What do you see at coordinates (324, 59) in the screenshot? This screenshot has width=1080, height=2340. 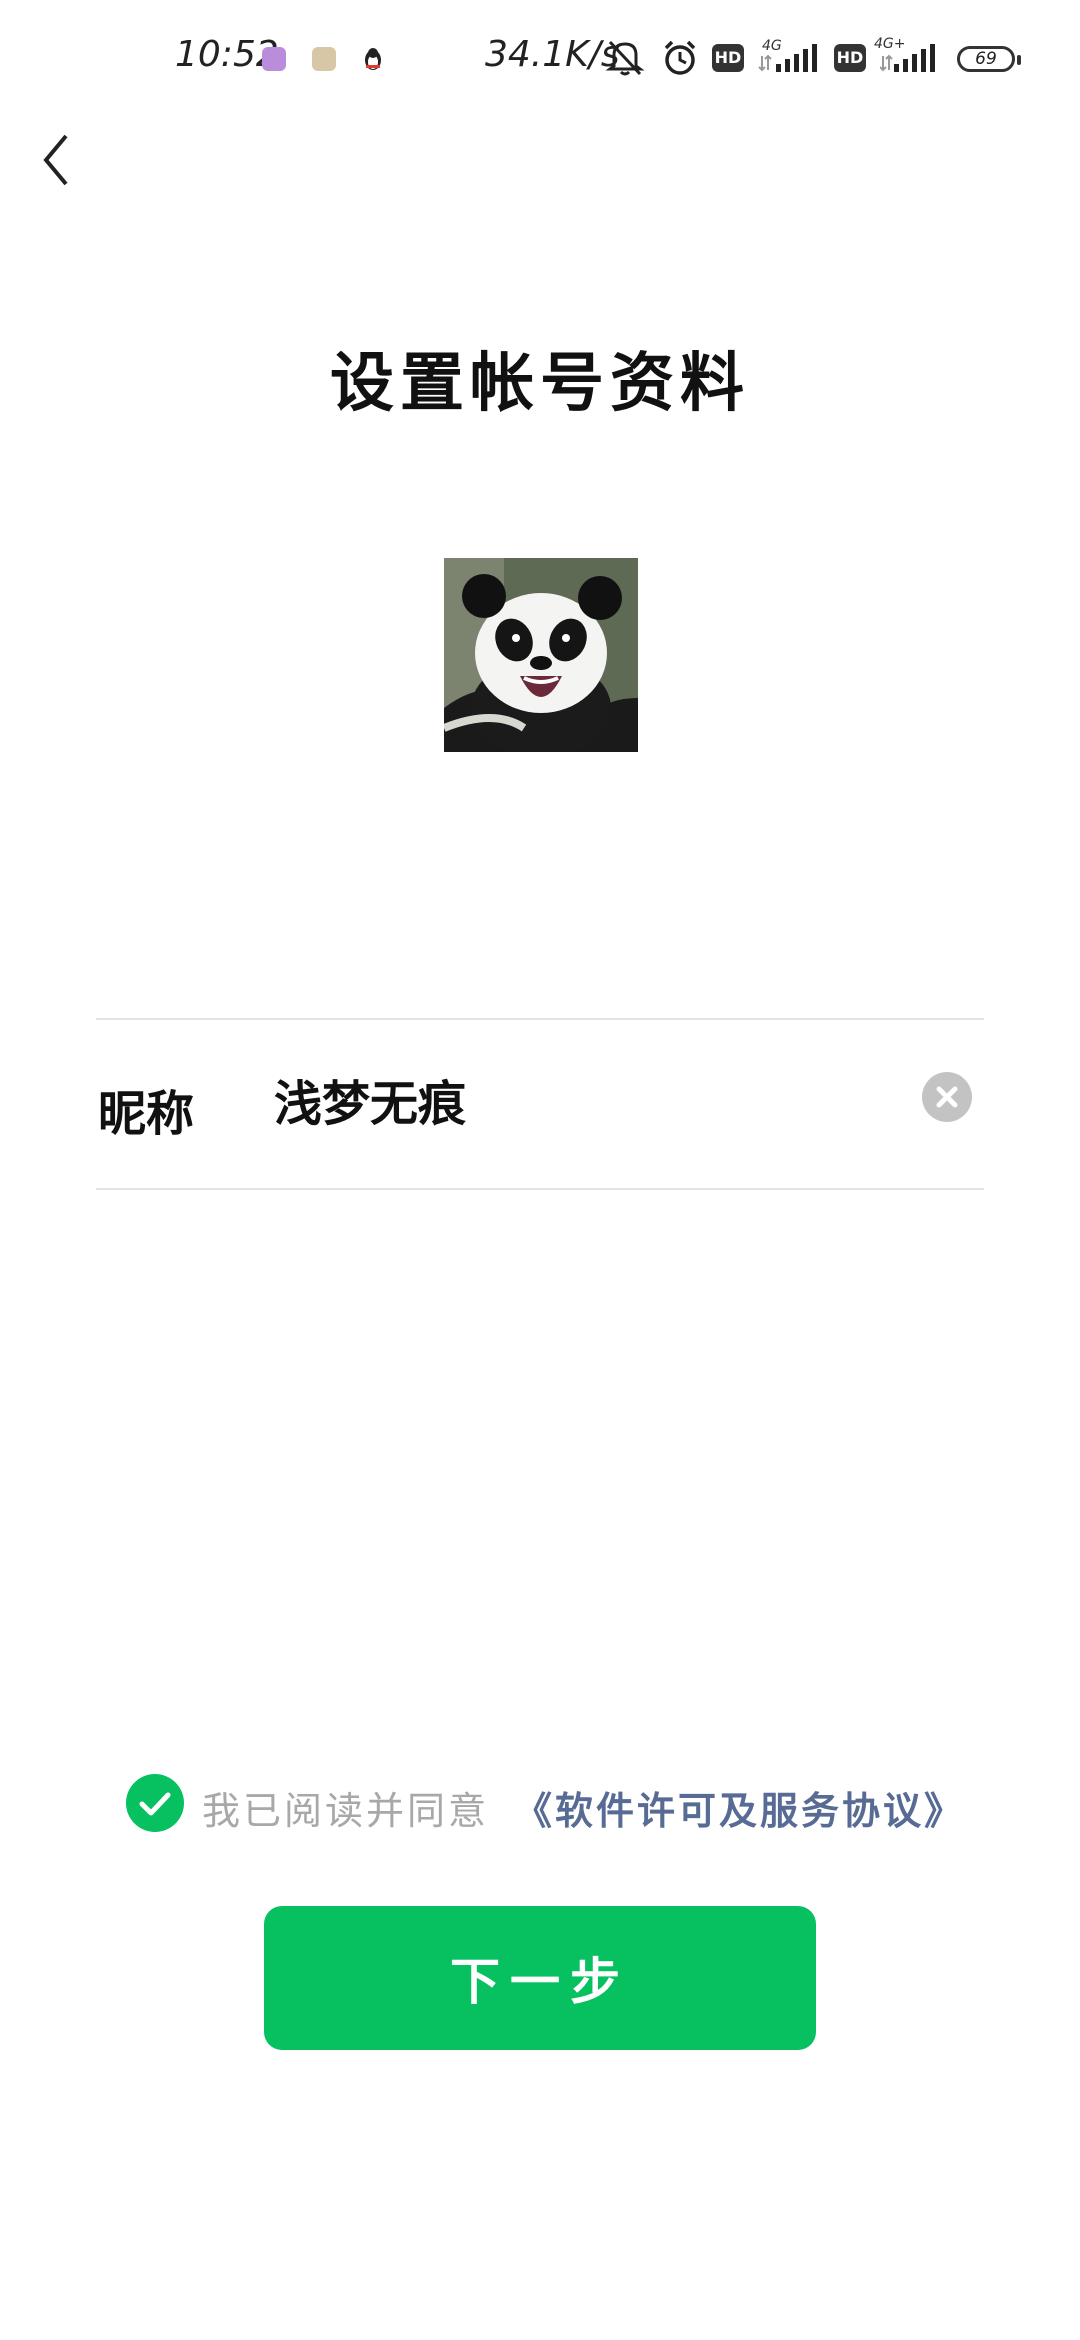 I see `tan-app-icon` at bounding box center [324, 59].